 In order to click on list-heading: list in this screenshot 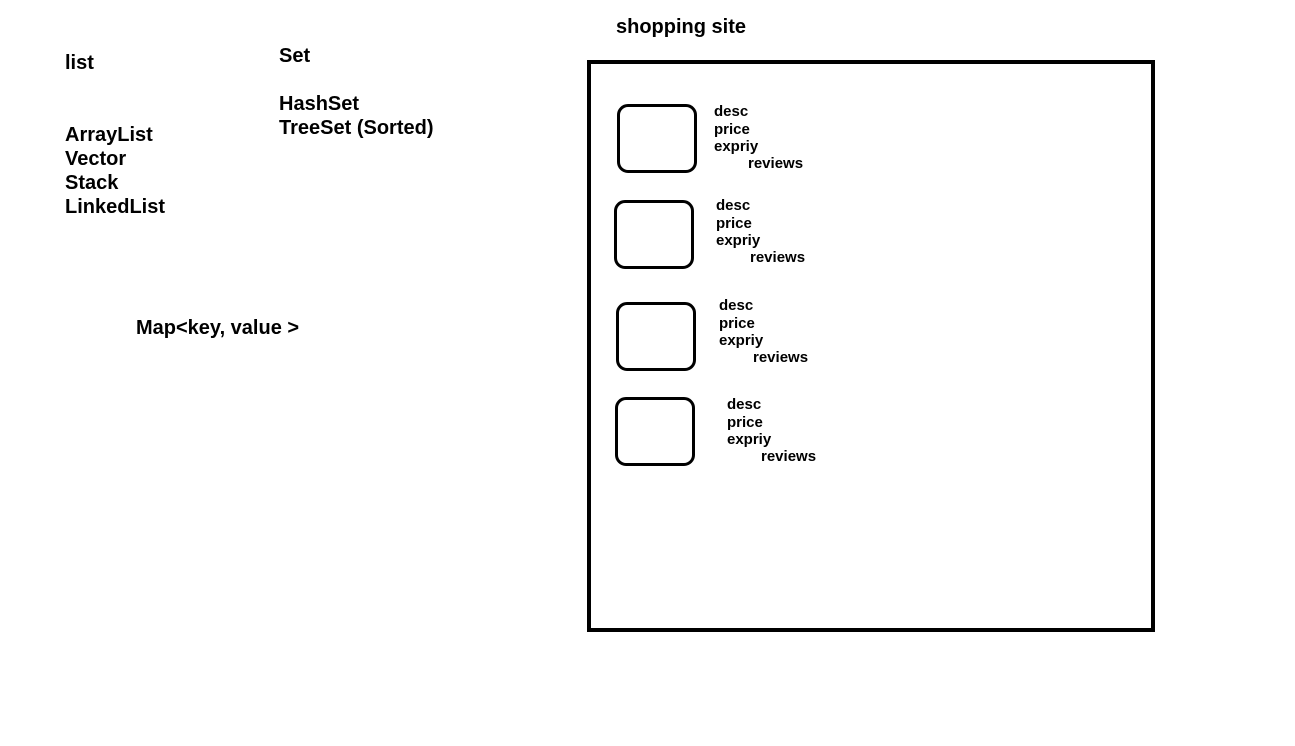, I will do `click(79, 63)`.